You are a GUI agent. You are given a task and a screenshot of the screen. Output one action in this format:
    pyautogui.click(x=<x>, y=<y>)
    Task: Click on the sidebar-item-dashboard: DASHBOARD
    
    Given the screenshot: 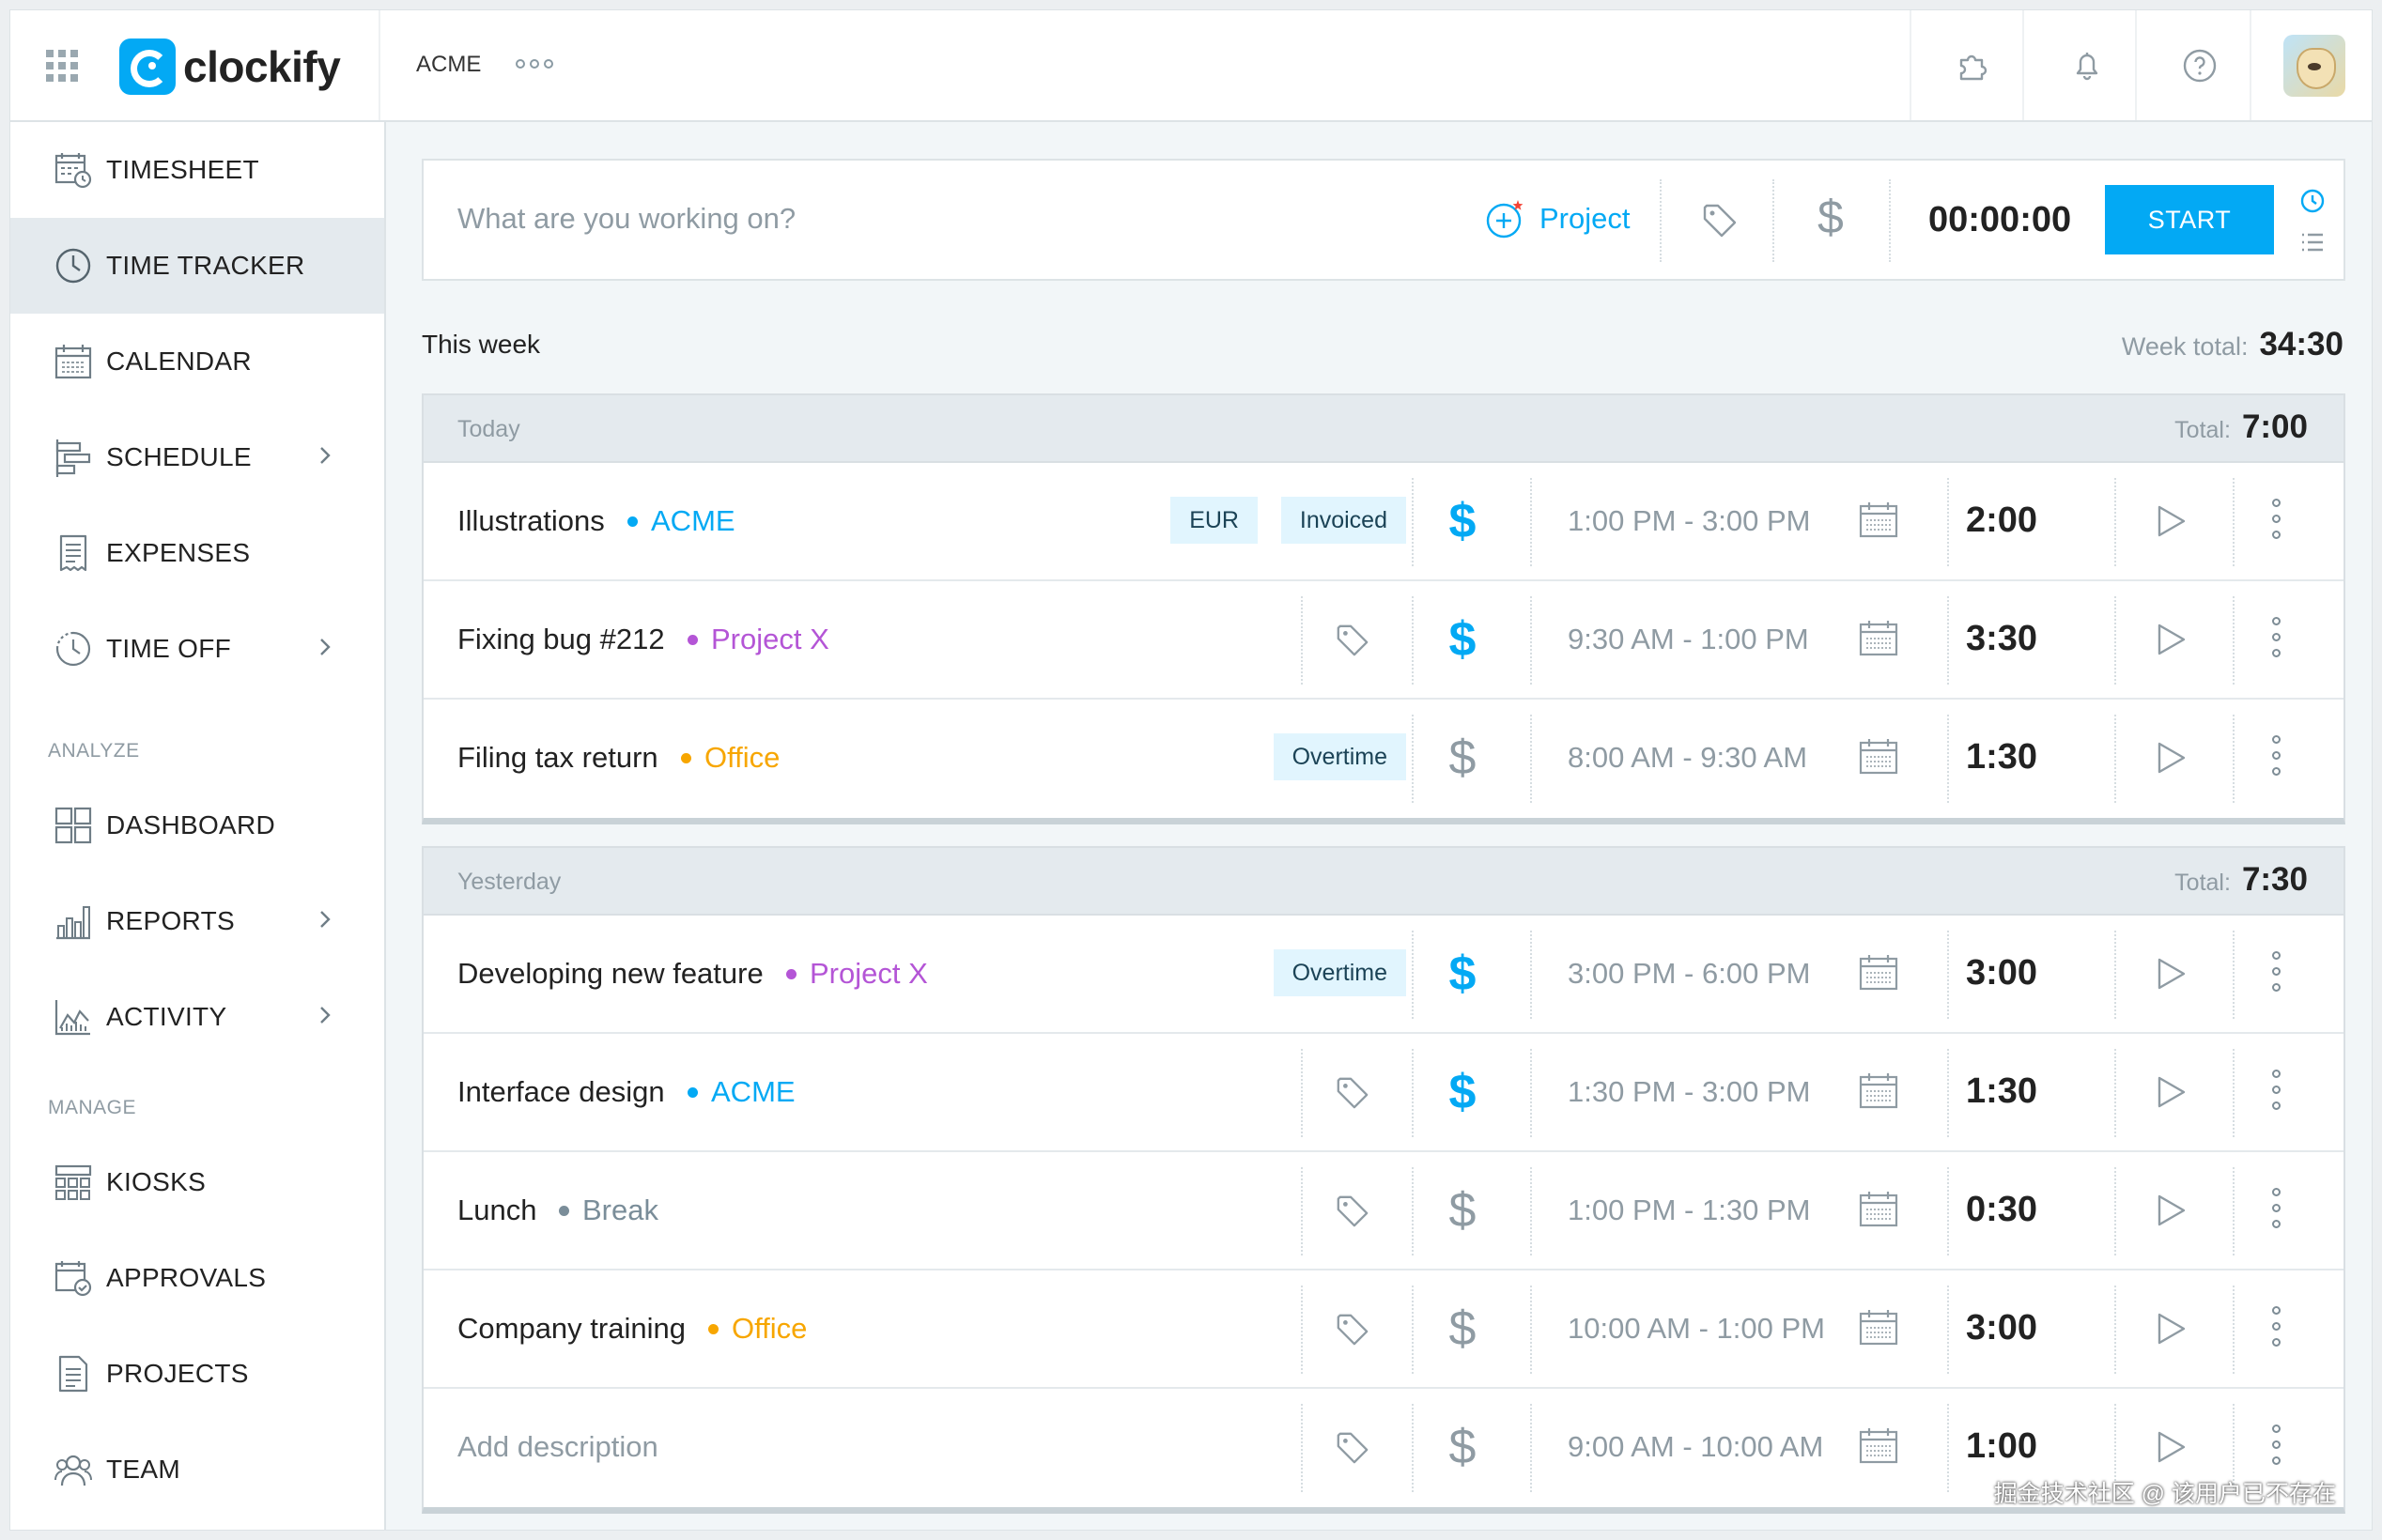 What is the action you would take?
    pyautogui.click(x=197, y=825)
    